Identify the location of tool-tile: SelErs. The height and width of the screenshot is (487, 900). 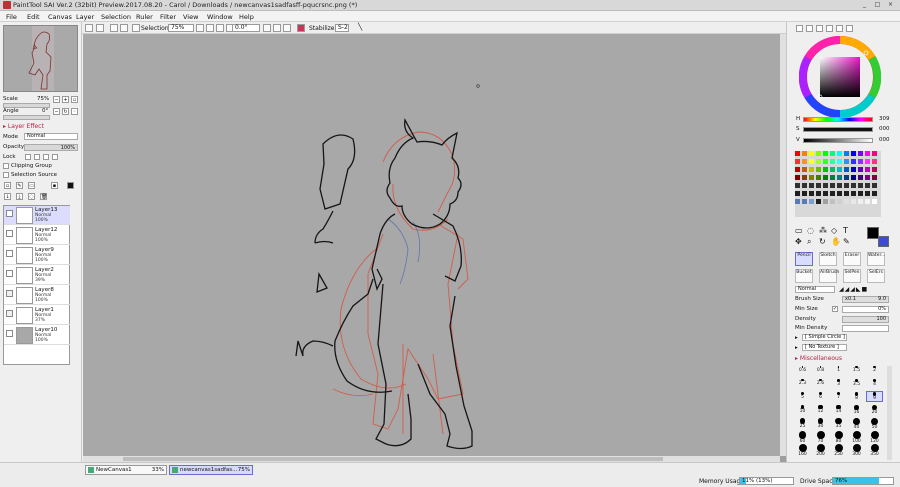
(876, 276).